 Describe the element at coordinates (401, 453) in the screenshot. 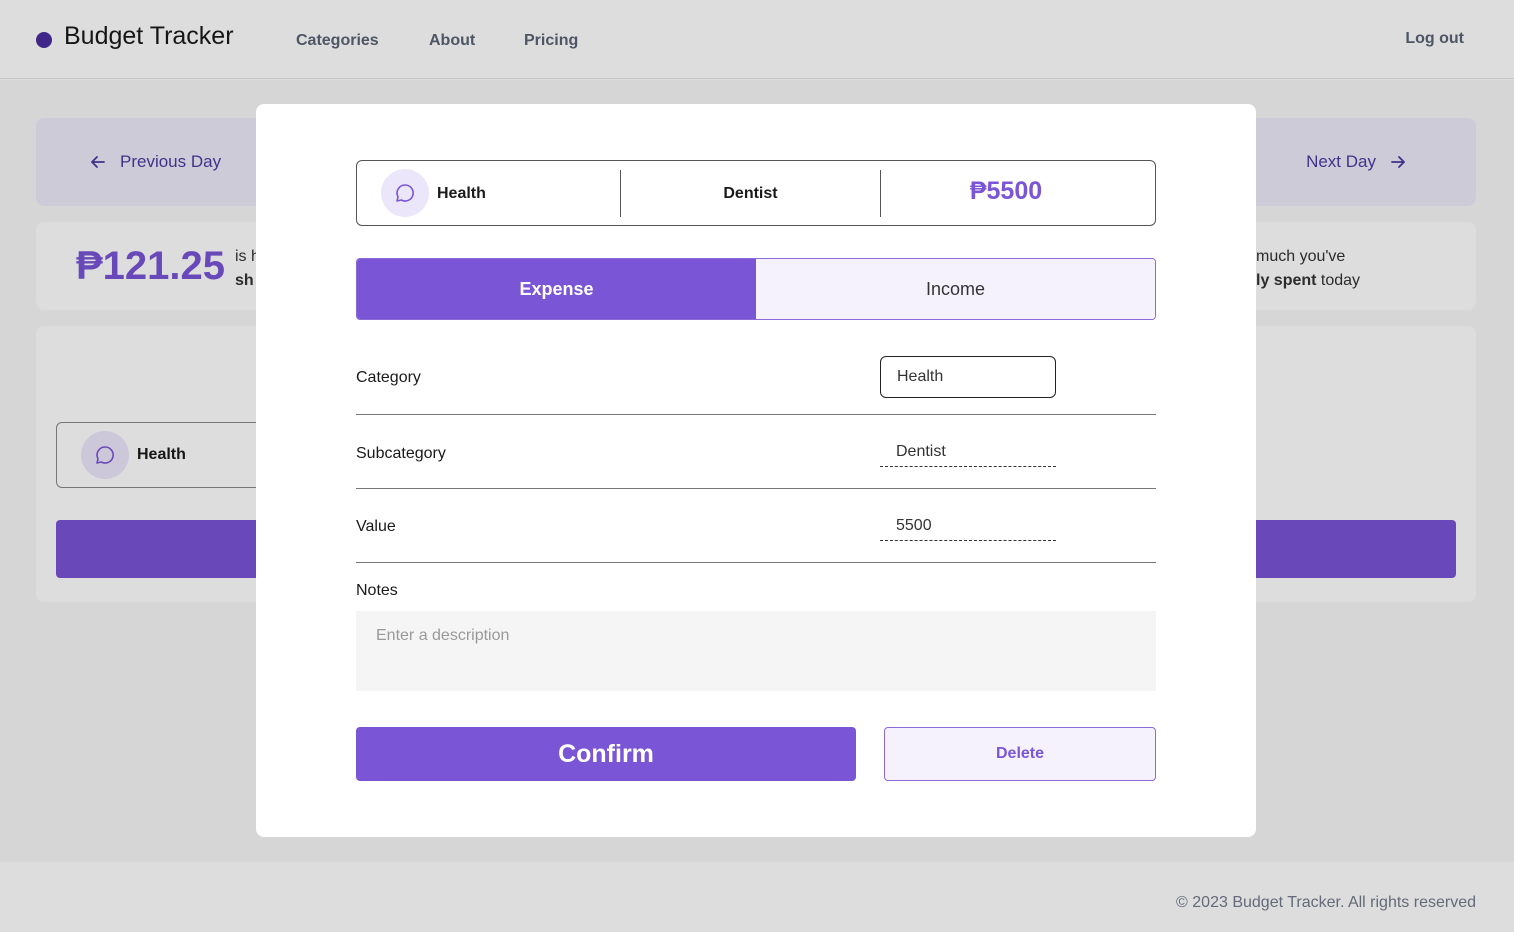

I see `subcategory-label: Subcategory` at that location.